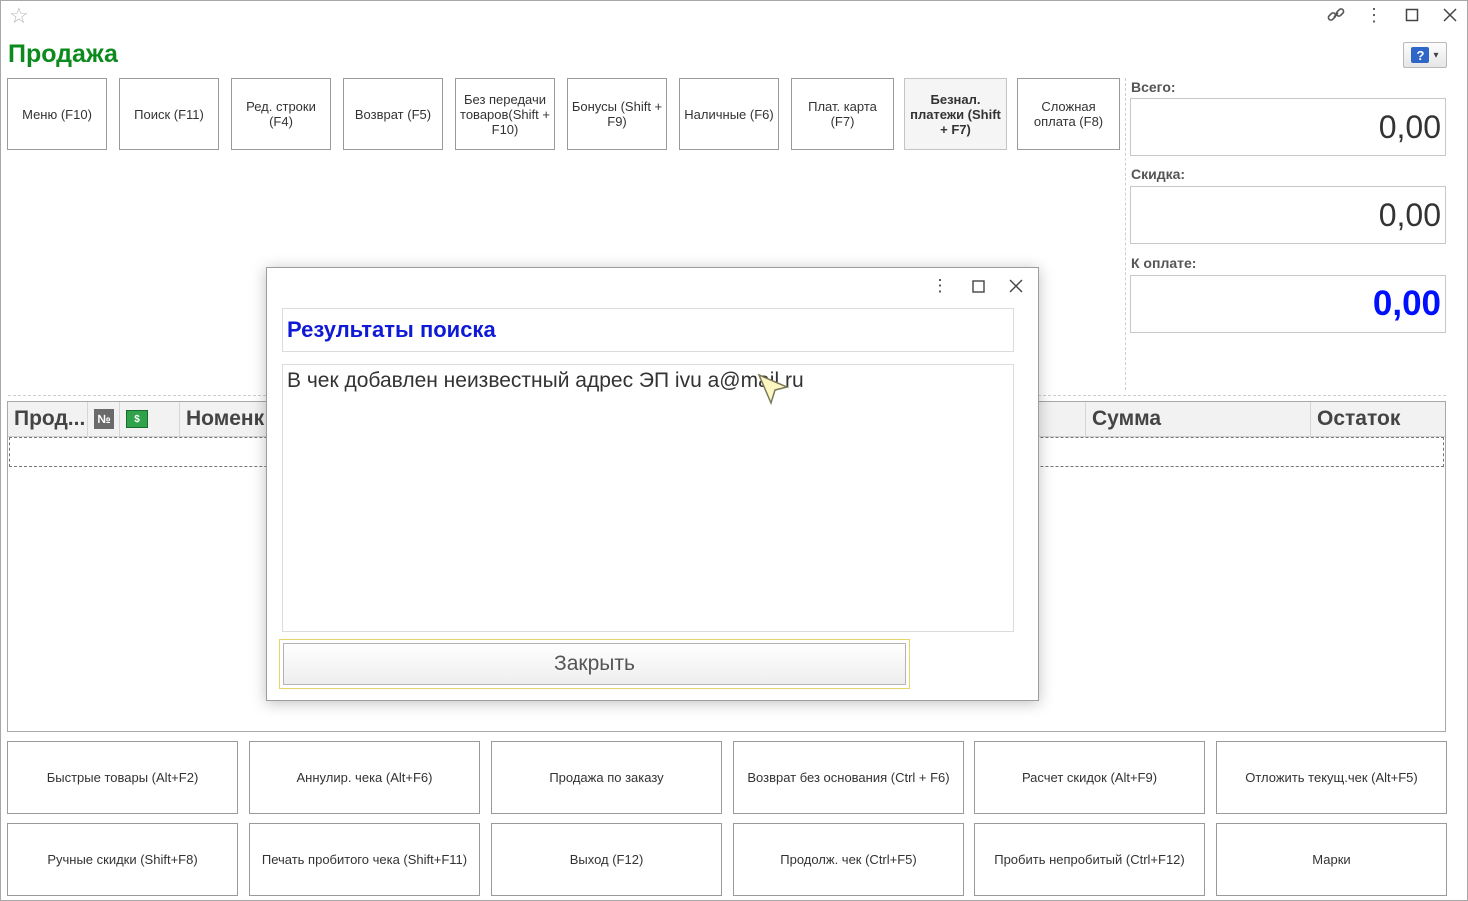 This screenshot has height=901, width=1468. What do you see at coordinates (1089, 777) in the screenshot?
I see `calc-discounts-button: Расчет скидок (Alt+F9)` at bounding box center [1089, 777].